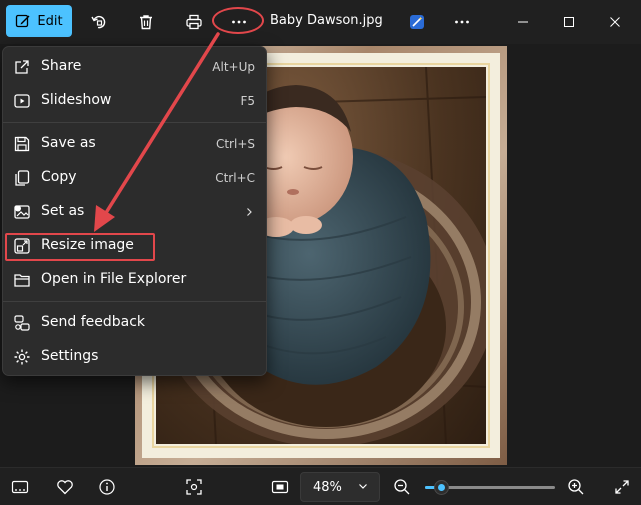  I want to click on zoom-slider, so click(490, 487).